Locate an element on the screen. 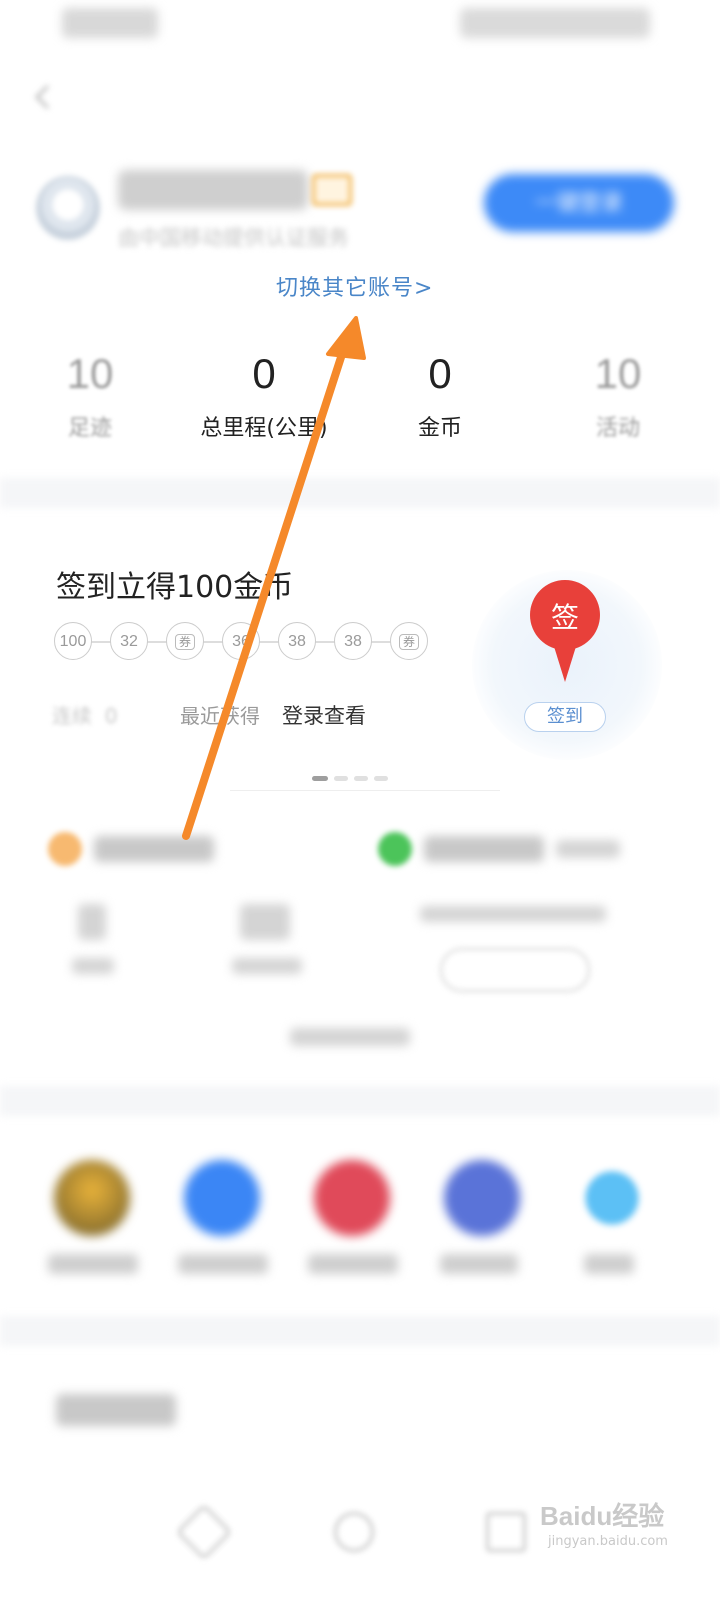 This screenshot has height=1600, width=720. health-title is located at coordinates (484, 849).